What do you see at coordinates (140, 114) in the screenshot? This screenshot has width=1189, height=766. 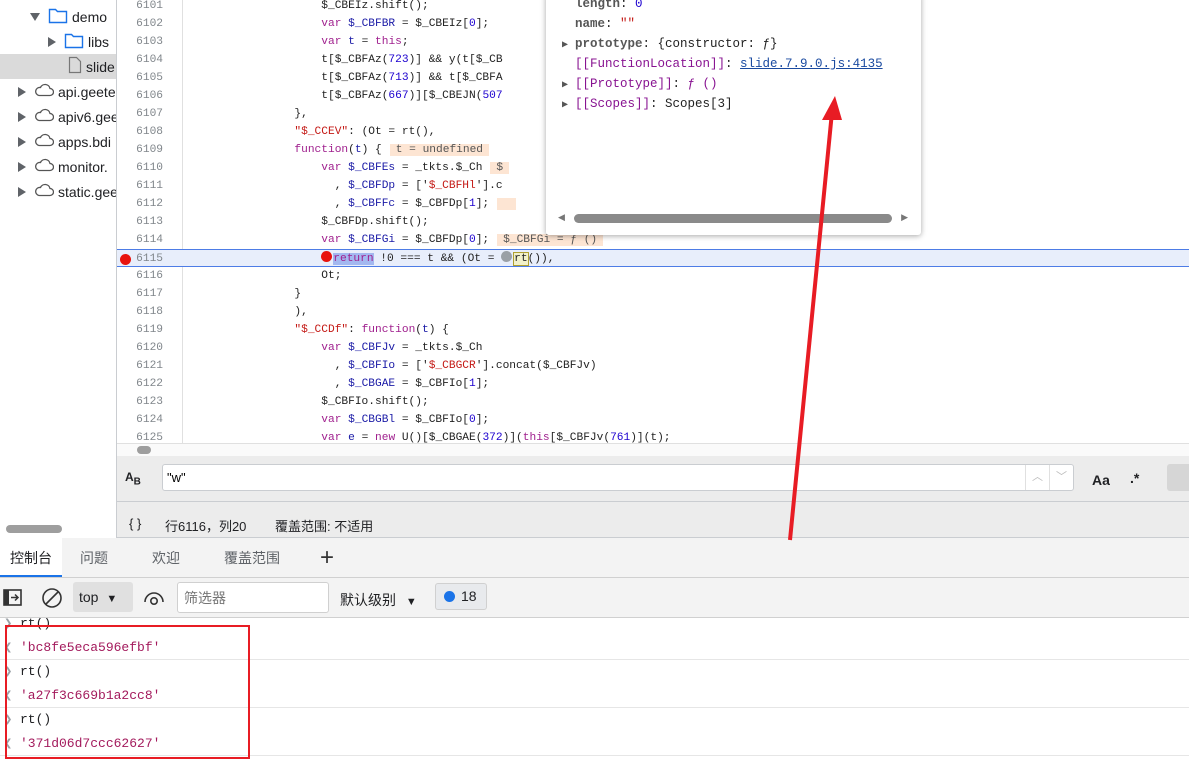 I see `line-number: 6107` at bounding box center [140, 114].